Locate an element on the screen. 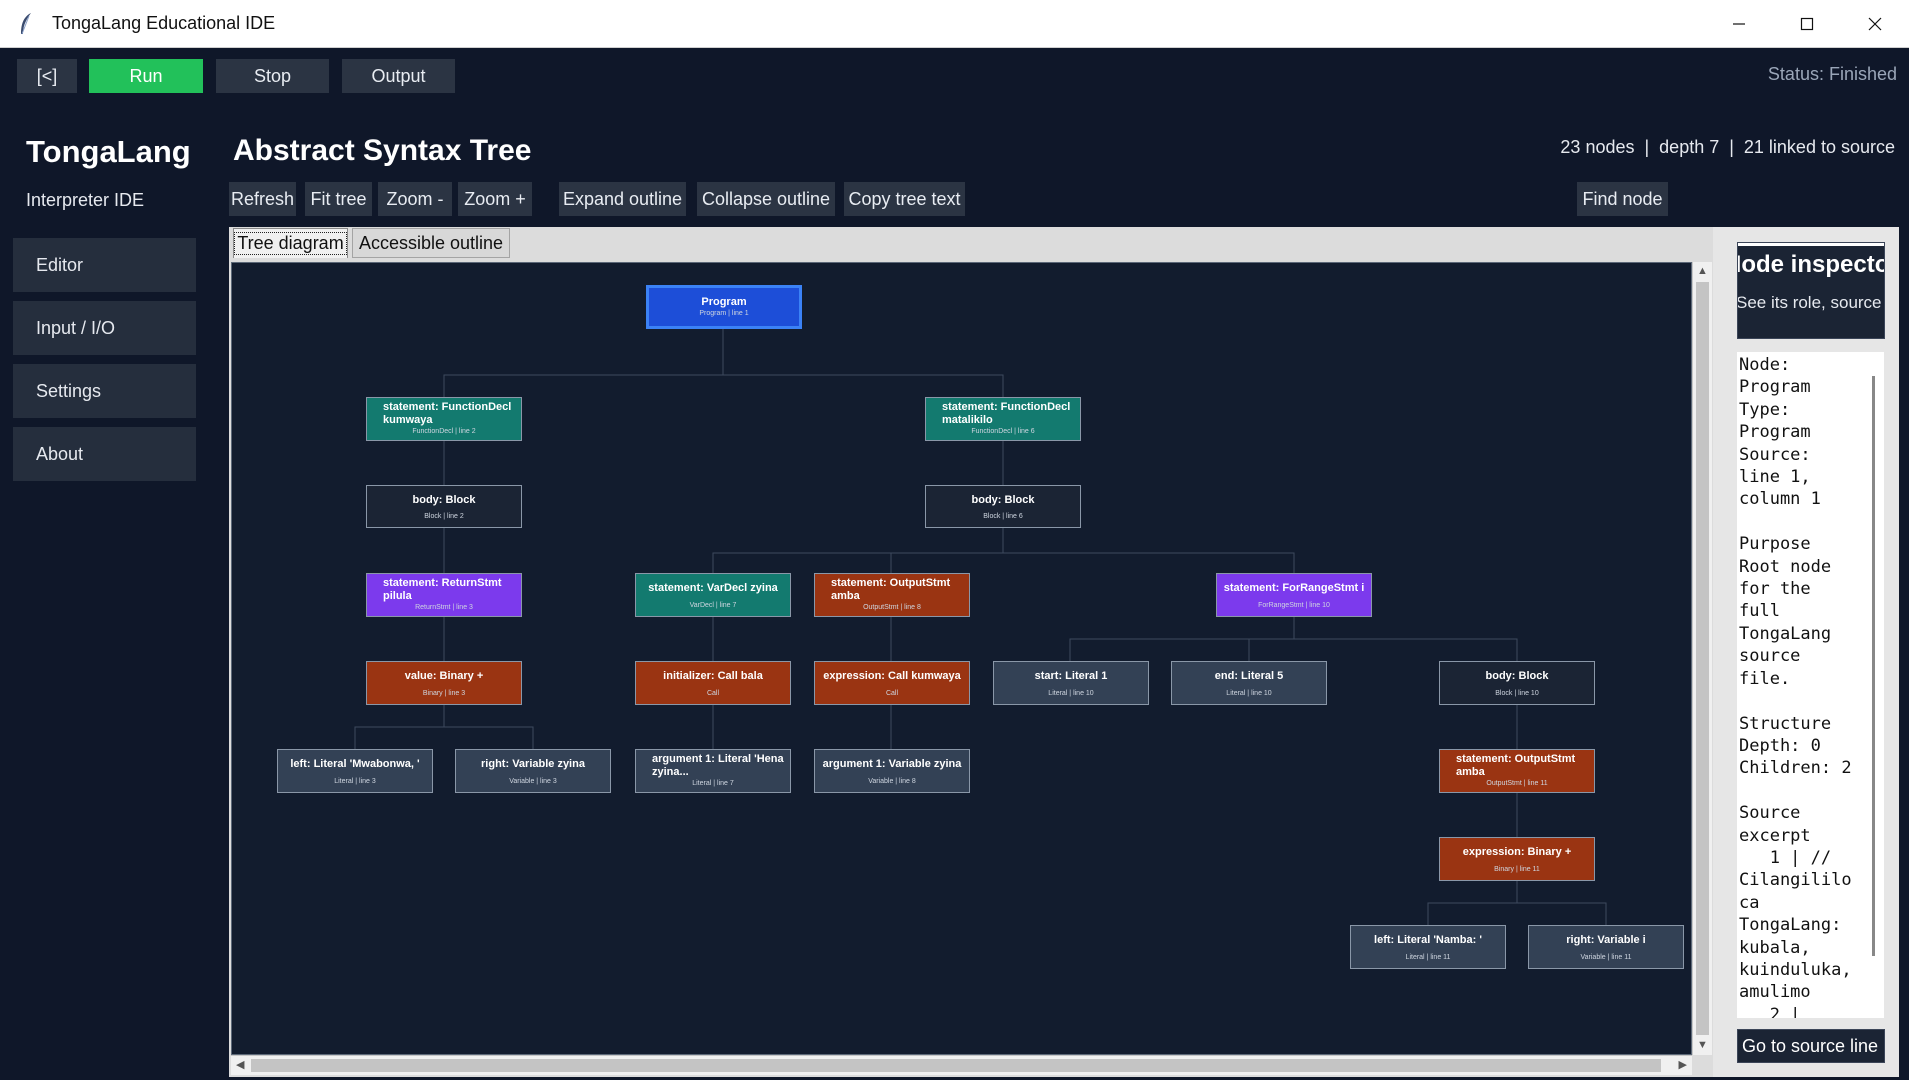 The image size is (1909, 1080). node-title: statement: ForRangeStmt i is located at coordinates (1294, 588).